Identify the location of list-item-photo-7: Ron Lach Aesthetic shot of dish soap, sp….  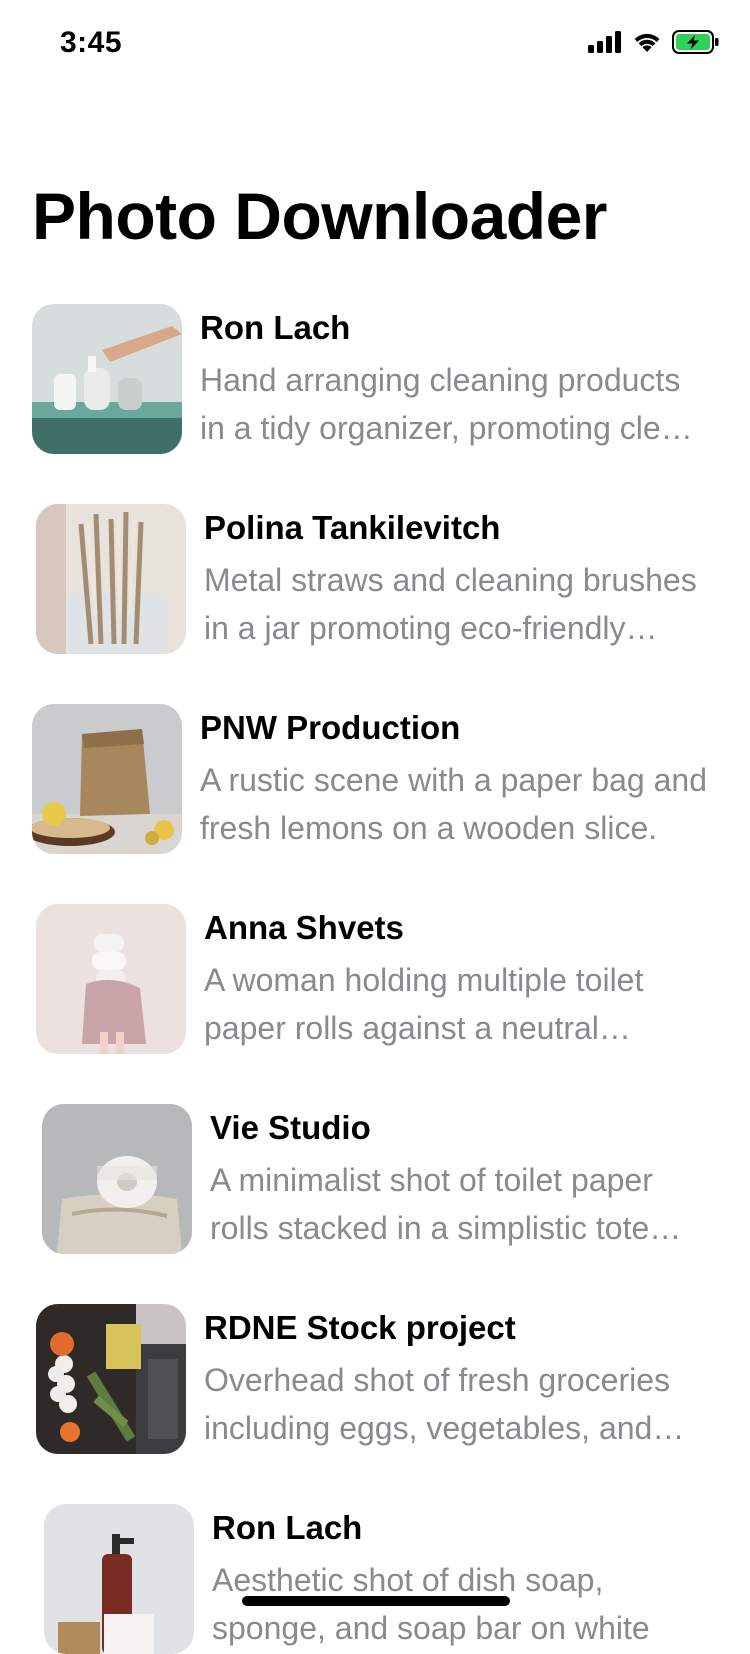
(383, 1579).